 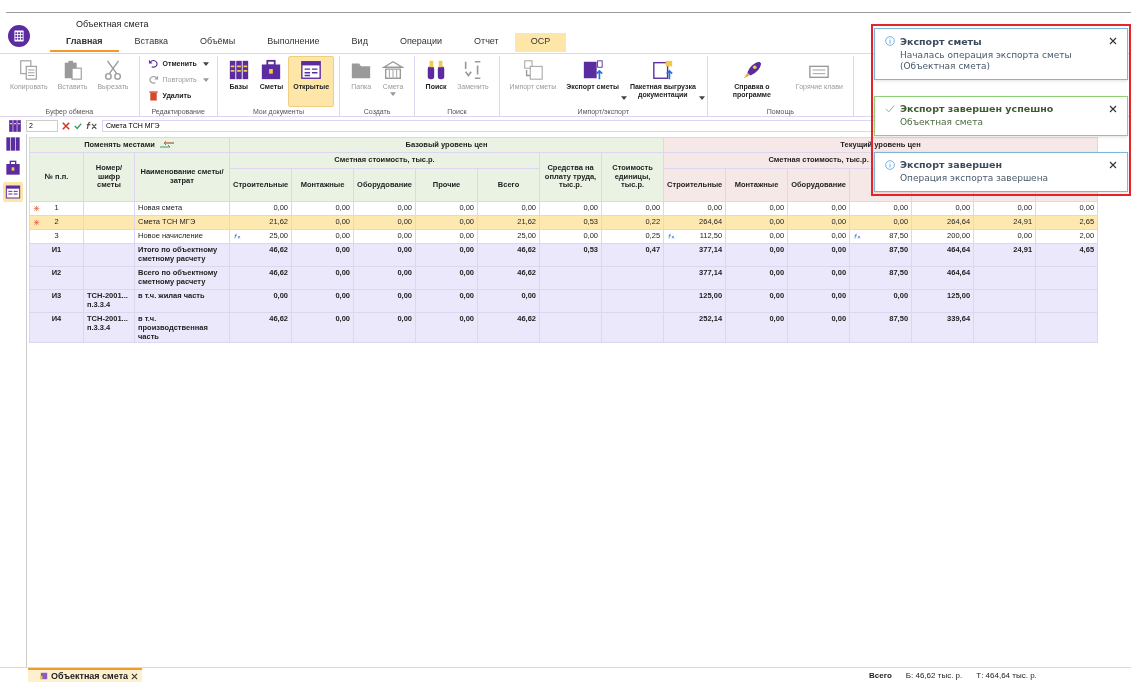 What do you see at coordinates (153, 79) in the screenshot?
I see `redo-icon` at bounding box center [153, 79].